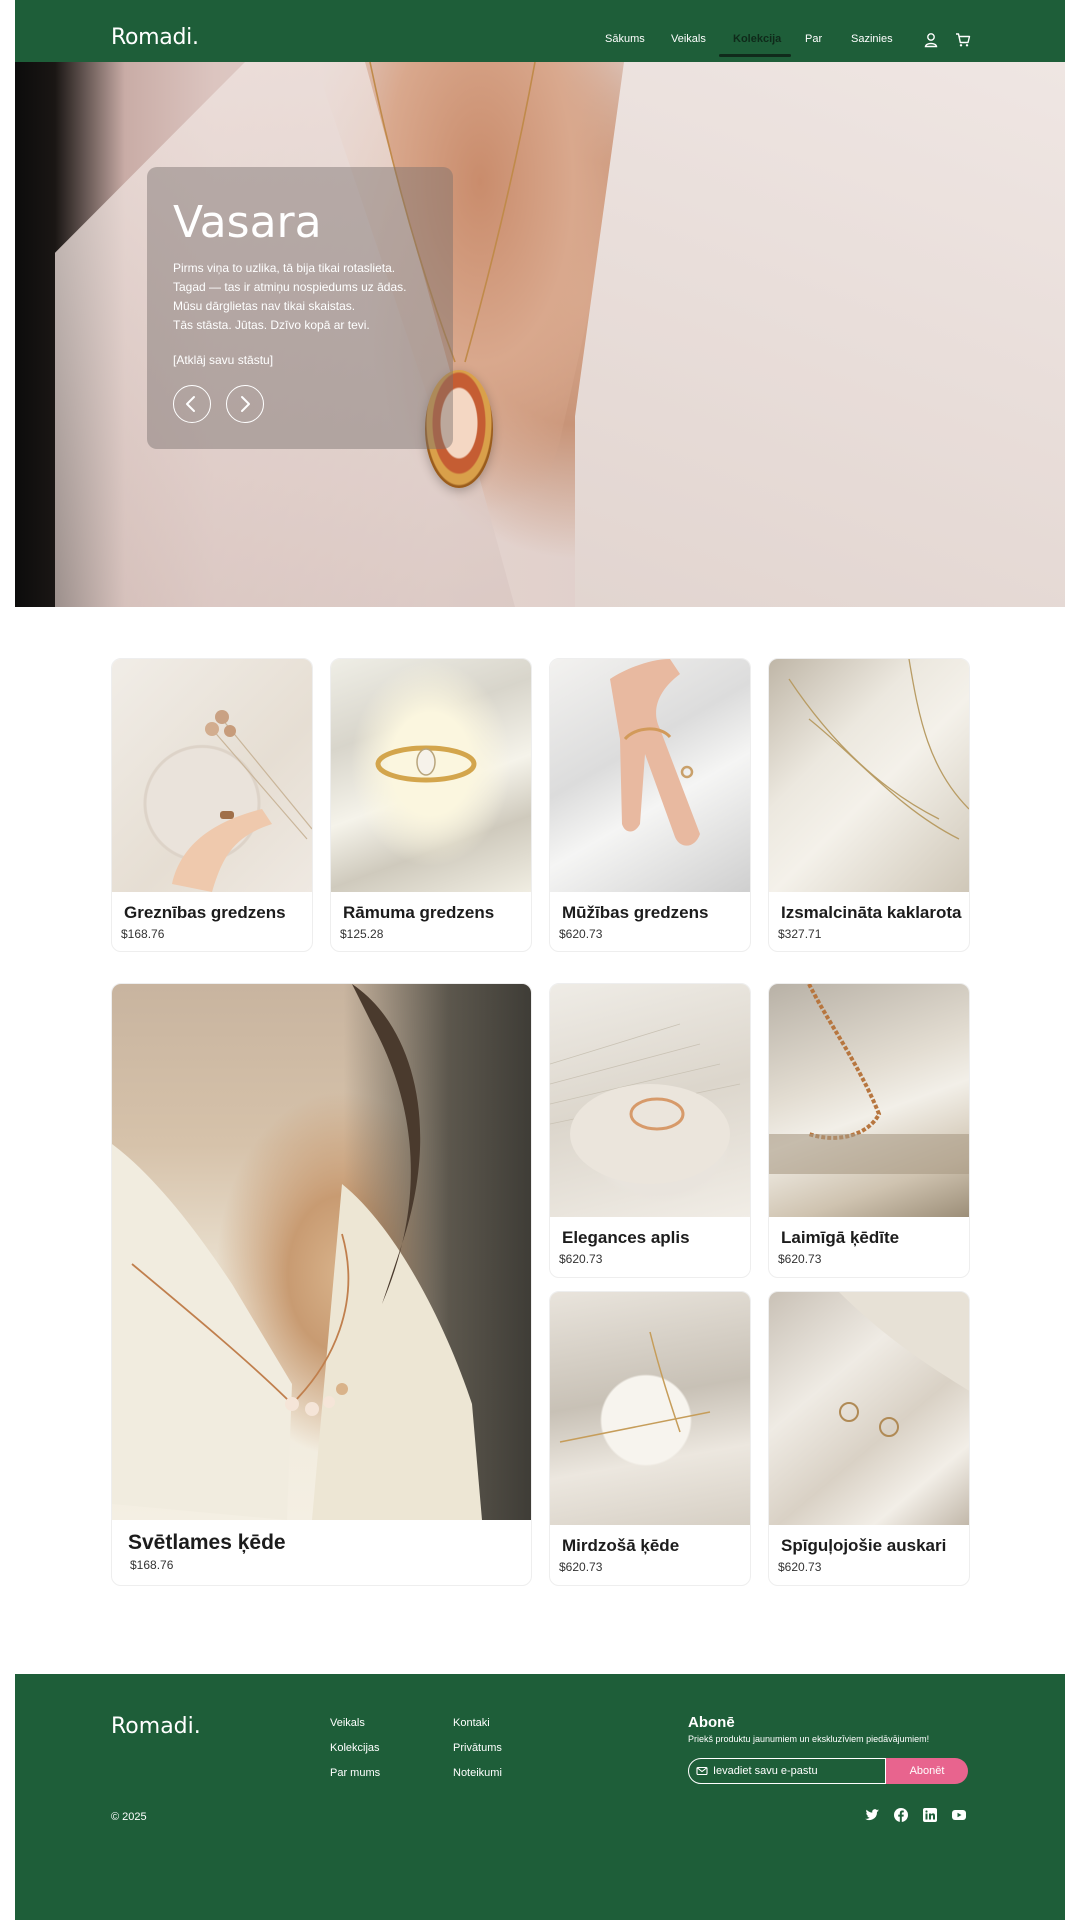 The width and height of the screenshot is (1080, 1920). Describe the element at coordinates (625, 39) in the screenshot. I see `nav-item-home: Sākums` at that location.